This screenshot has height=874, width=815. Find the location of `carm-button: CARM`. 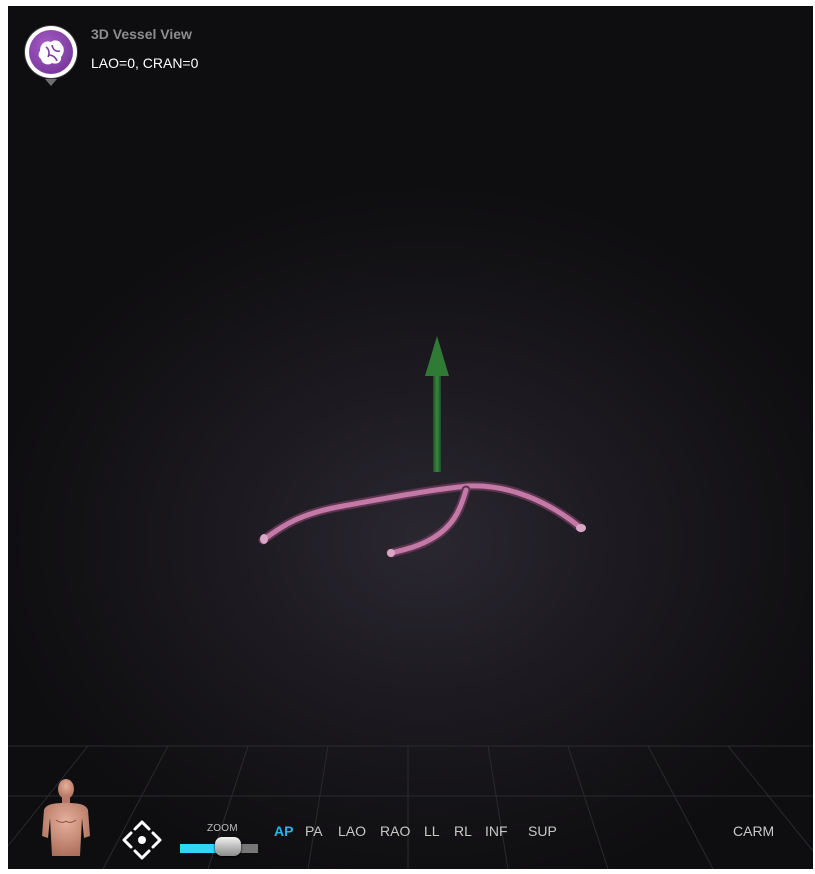

carm-button: CARM is located at coordinates (753, 831).